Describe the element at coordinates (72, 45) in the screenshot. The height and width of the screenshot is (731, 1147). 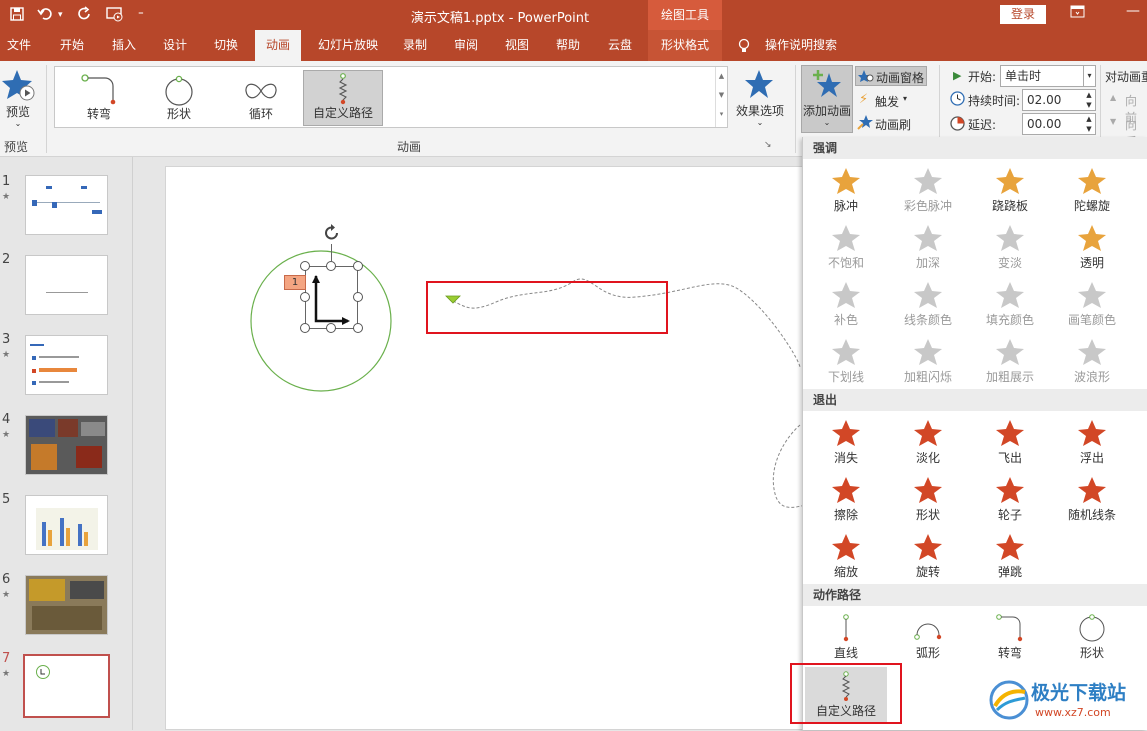
I see `tab-home: 开始` at that location.